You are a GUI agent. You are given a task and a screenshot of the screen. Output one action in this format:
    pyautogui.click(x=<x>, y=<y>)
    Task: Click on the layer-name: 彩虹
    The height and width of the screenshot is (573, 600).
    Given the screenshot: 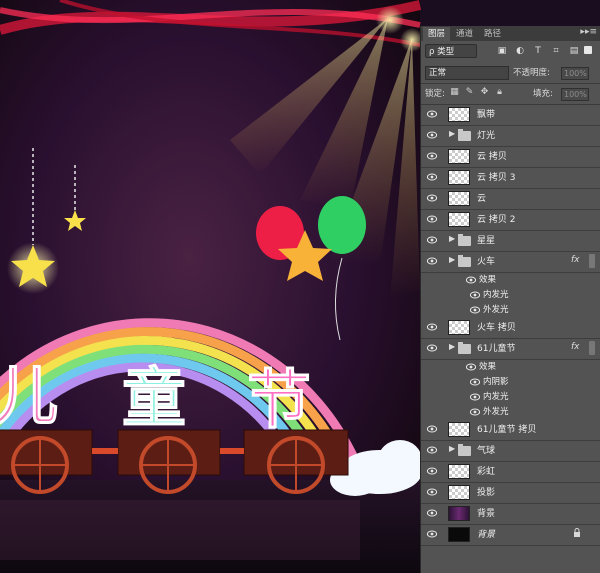 What is the action you would take?
    pyautogui.click(x=486, y=472)
    